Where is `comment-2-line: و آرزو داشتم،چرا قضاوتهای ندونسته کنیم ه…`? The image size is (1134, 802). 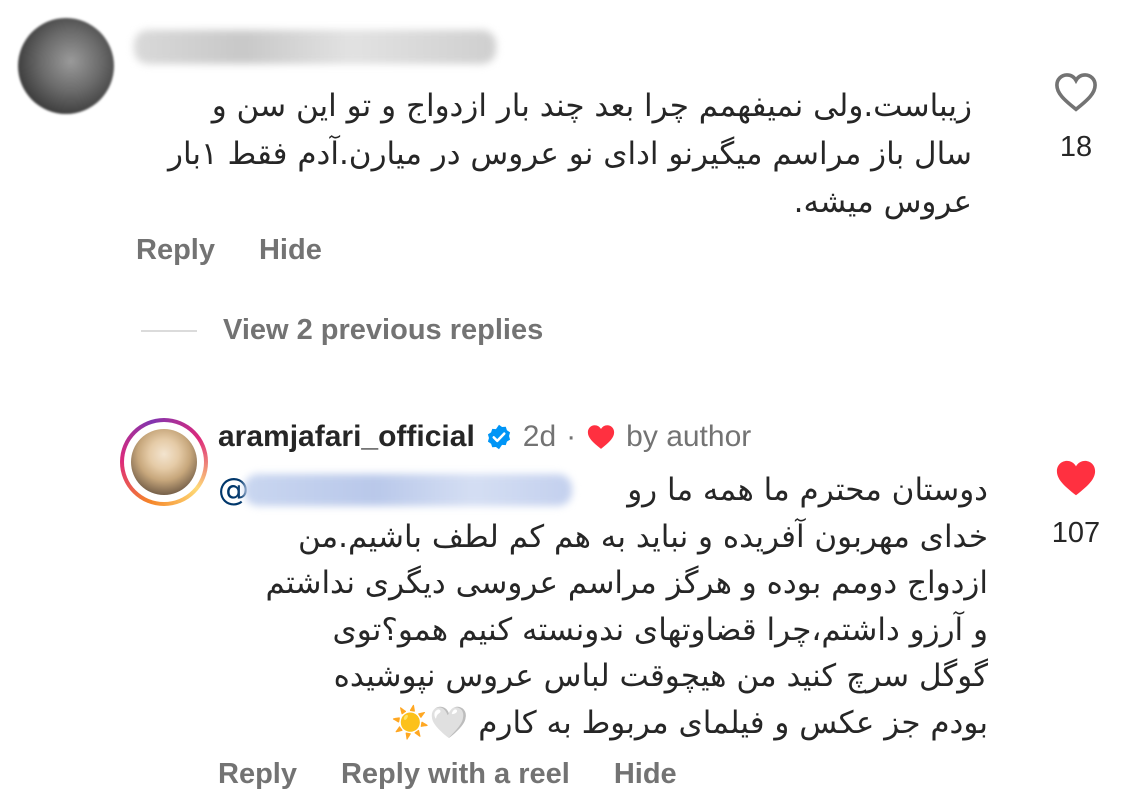
comment-2-line: و آرزو داشتم،چرا قضاوتهای ندونسته کنیم ه… is located at coordinates (660, 629).